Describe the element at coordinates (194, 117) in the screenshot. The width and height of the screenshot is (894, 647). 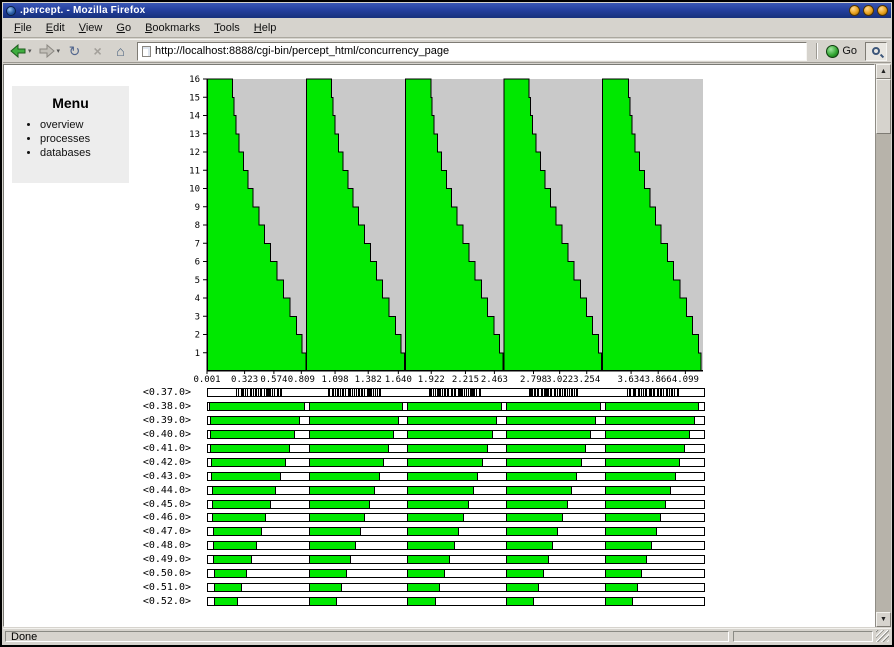
I see `svg-text: 14` at that location.